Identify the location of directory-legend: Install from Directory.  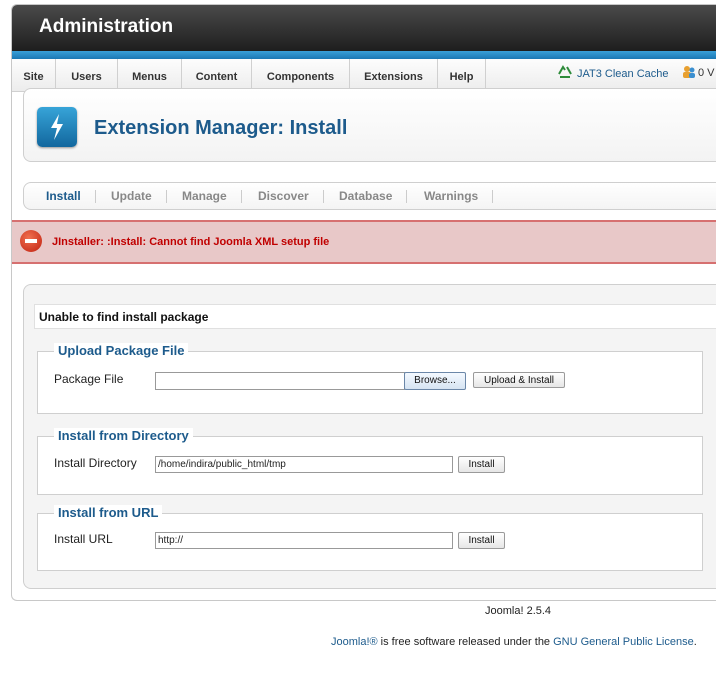
(123, 435).